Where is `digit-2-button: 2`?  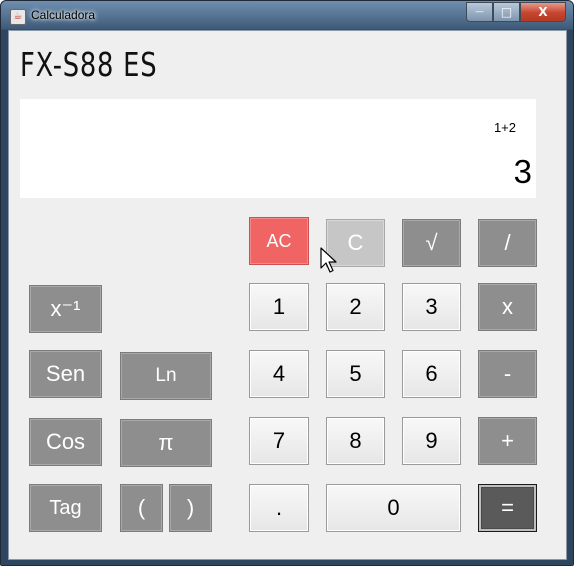 digit-2-button: 2 is located at coordinates (355, 307).